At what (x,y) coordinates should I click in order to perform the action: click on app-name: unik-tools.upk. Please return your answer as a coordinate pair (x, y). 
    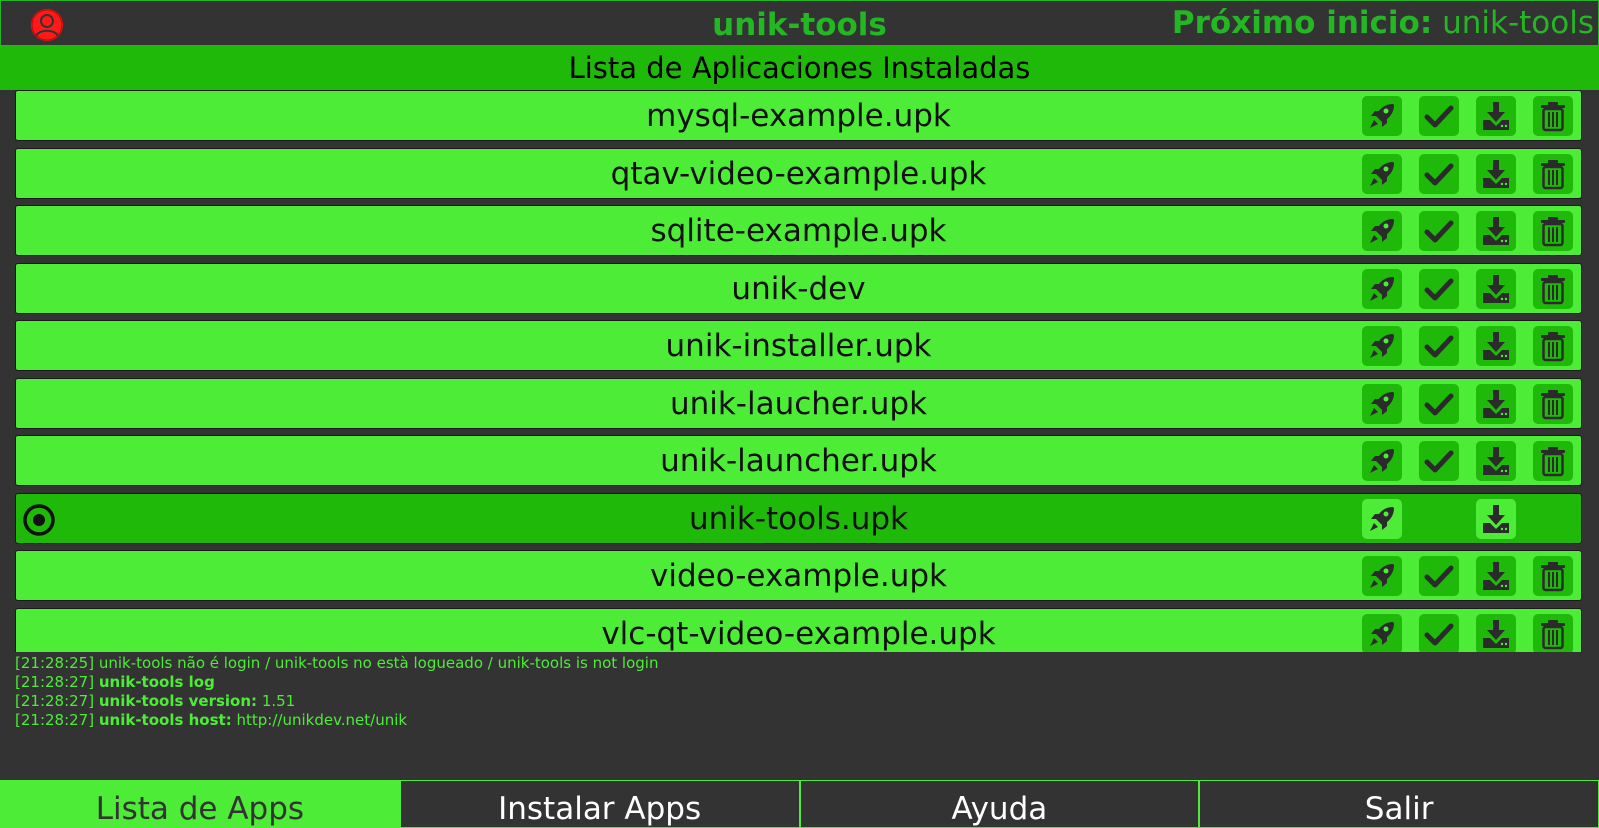
    Looking at the image, I should click on (798, 518).